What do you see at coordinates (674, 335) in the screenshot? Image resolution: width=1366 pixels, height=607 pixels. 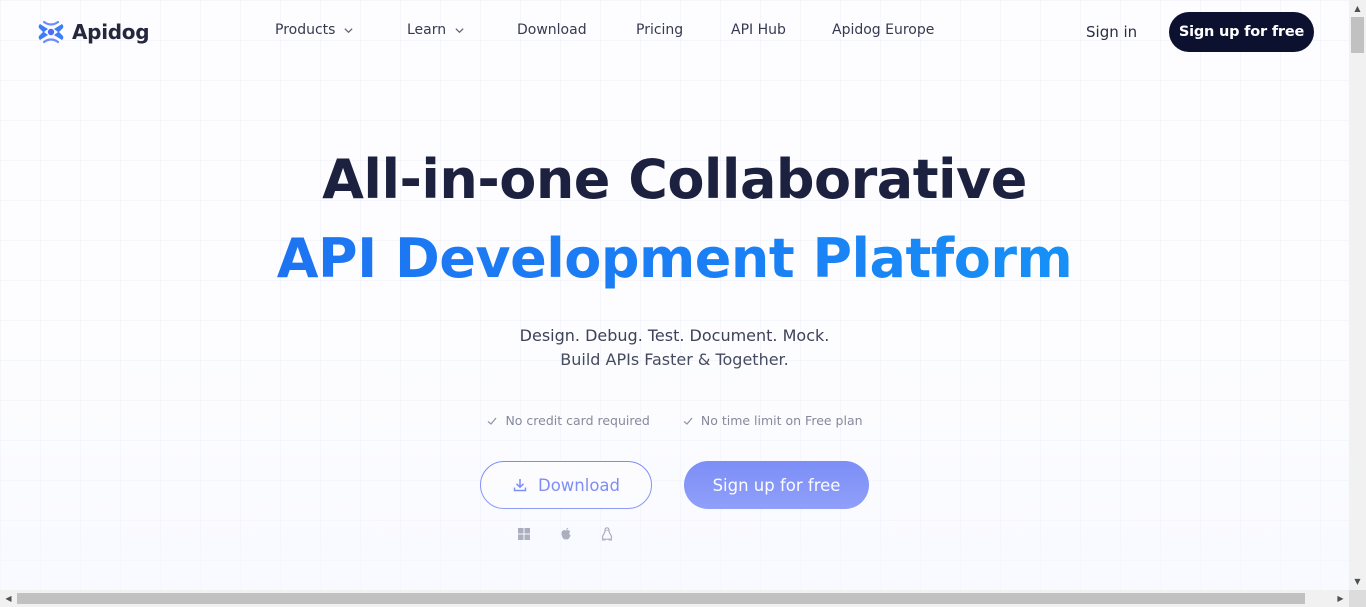 I see `hero-subtitle-line1: Design. Debug. Test. Document. Mock.` at bounding box center [674, 335].